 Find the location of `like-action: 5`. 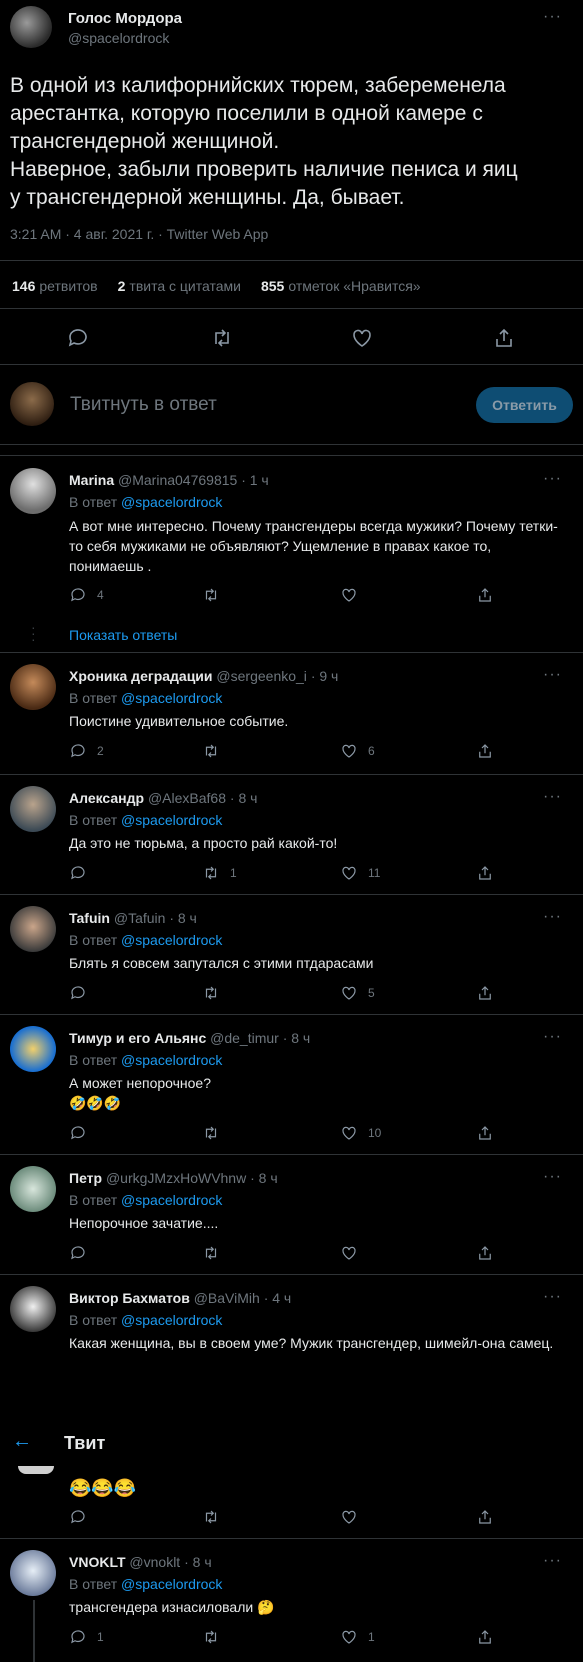

like-action: 5 is located at coordinates (357, 993).